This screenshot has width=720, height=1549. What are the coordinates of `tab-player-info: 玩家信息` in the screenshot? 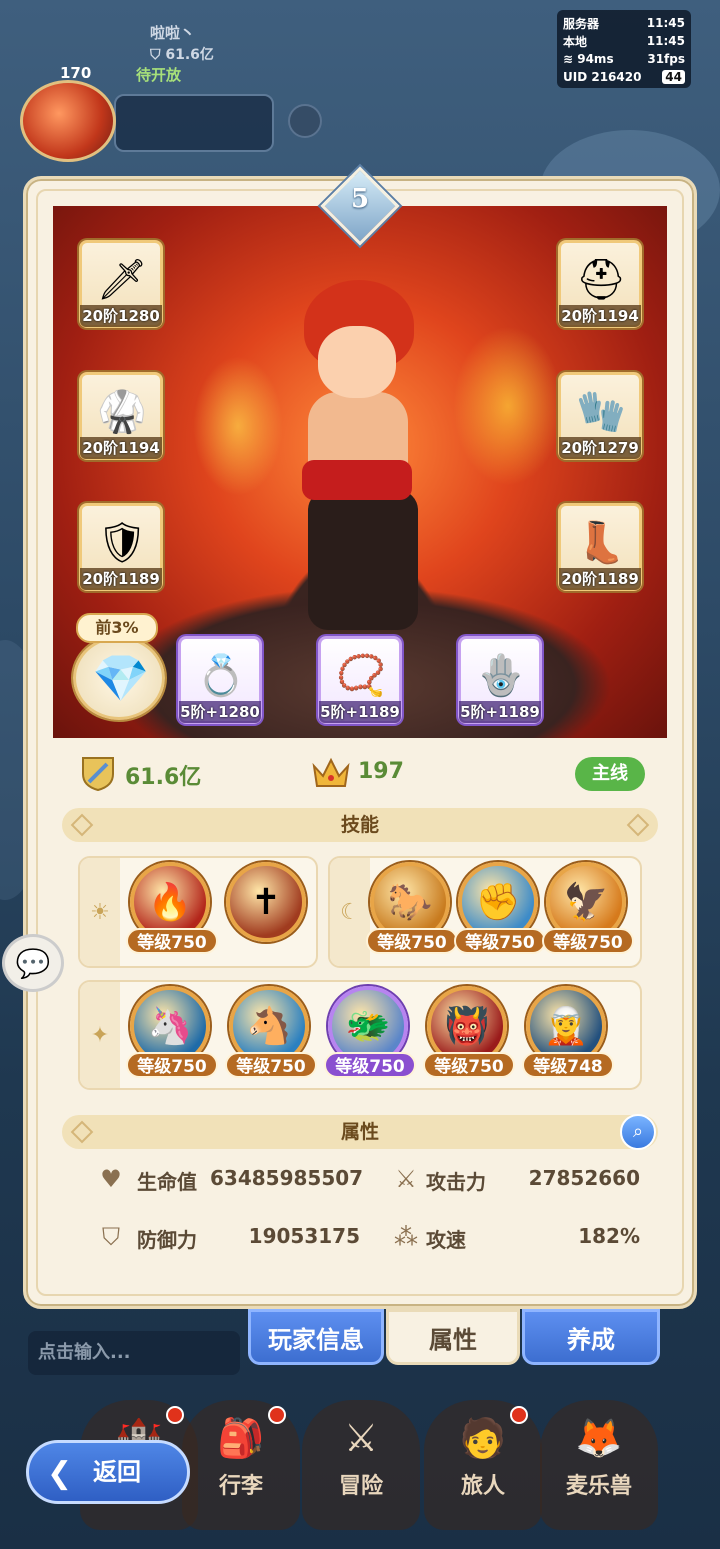 It's located at (316, 1337).